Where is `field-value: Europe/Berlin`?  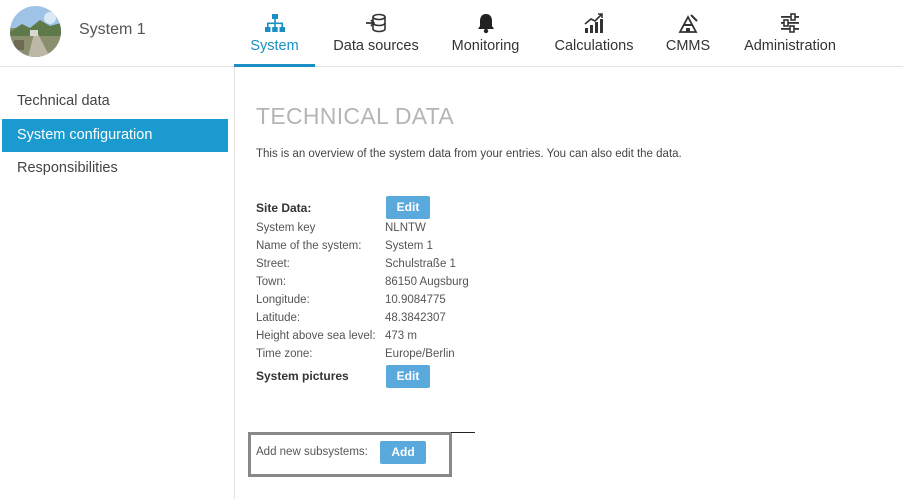
field-value: Europe/Berlin is located at coordinates (420, 354).